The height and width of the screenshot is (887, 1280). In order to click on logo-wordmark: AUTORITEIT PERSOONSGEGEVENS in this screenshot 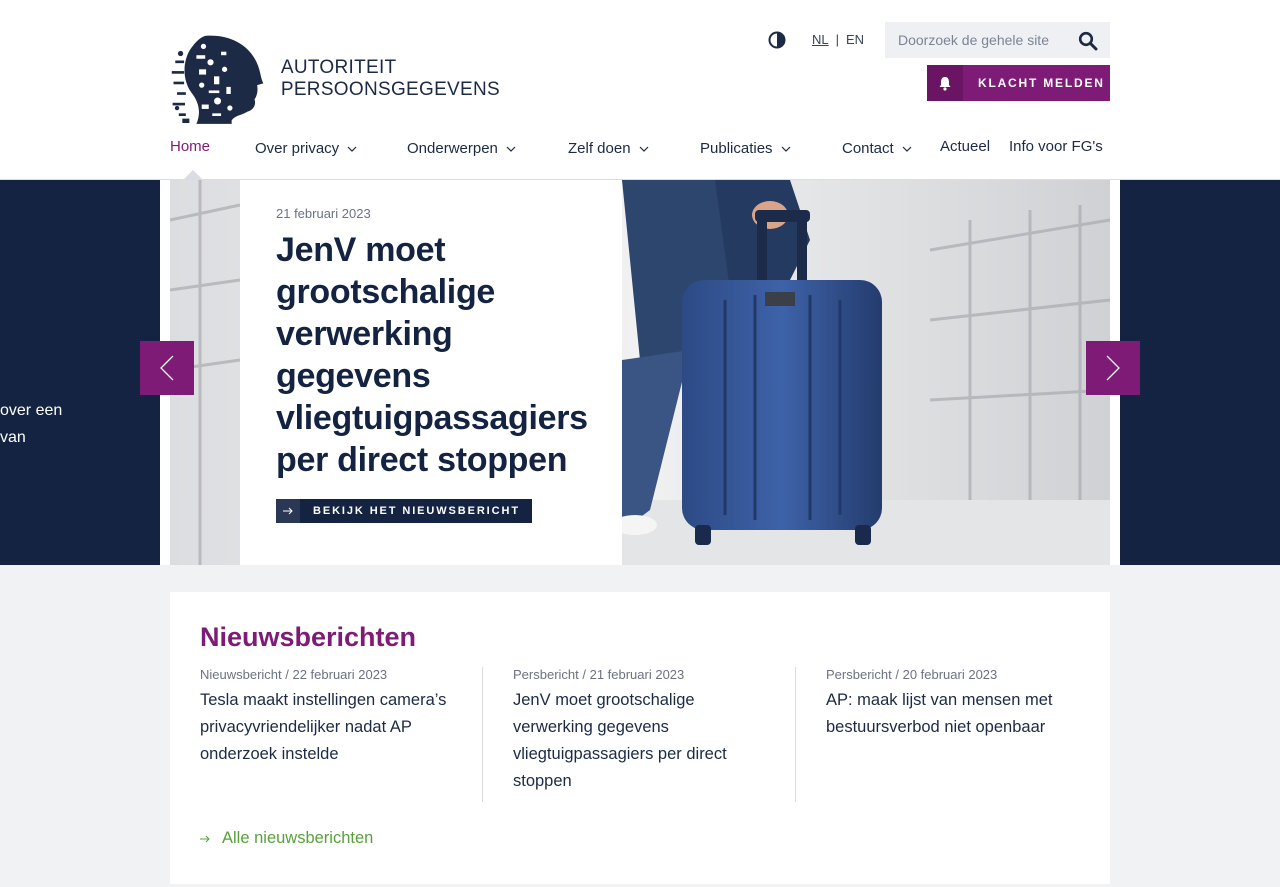, I will do `click(390, 79)`.